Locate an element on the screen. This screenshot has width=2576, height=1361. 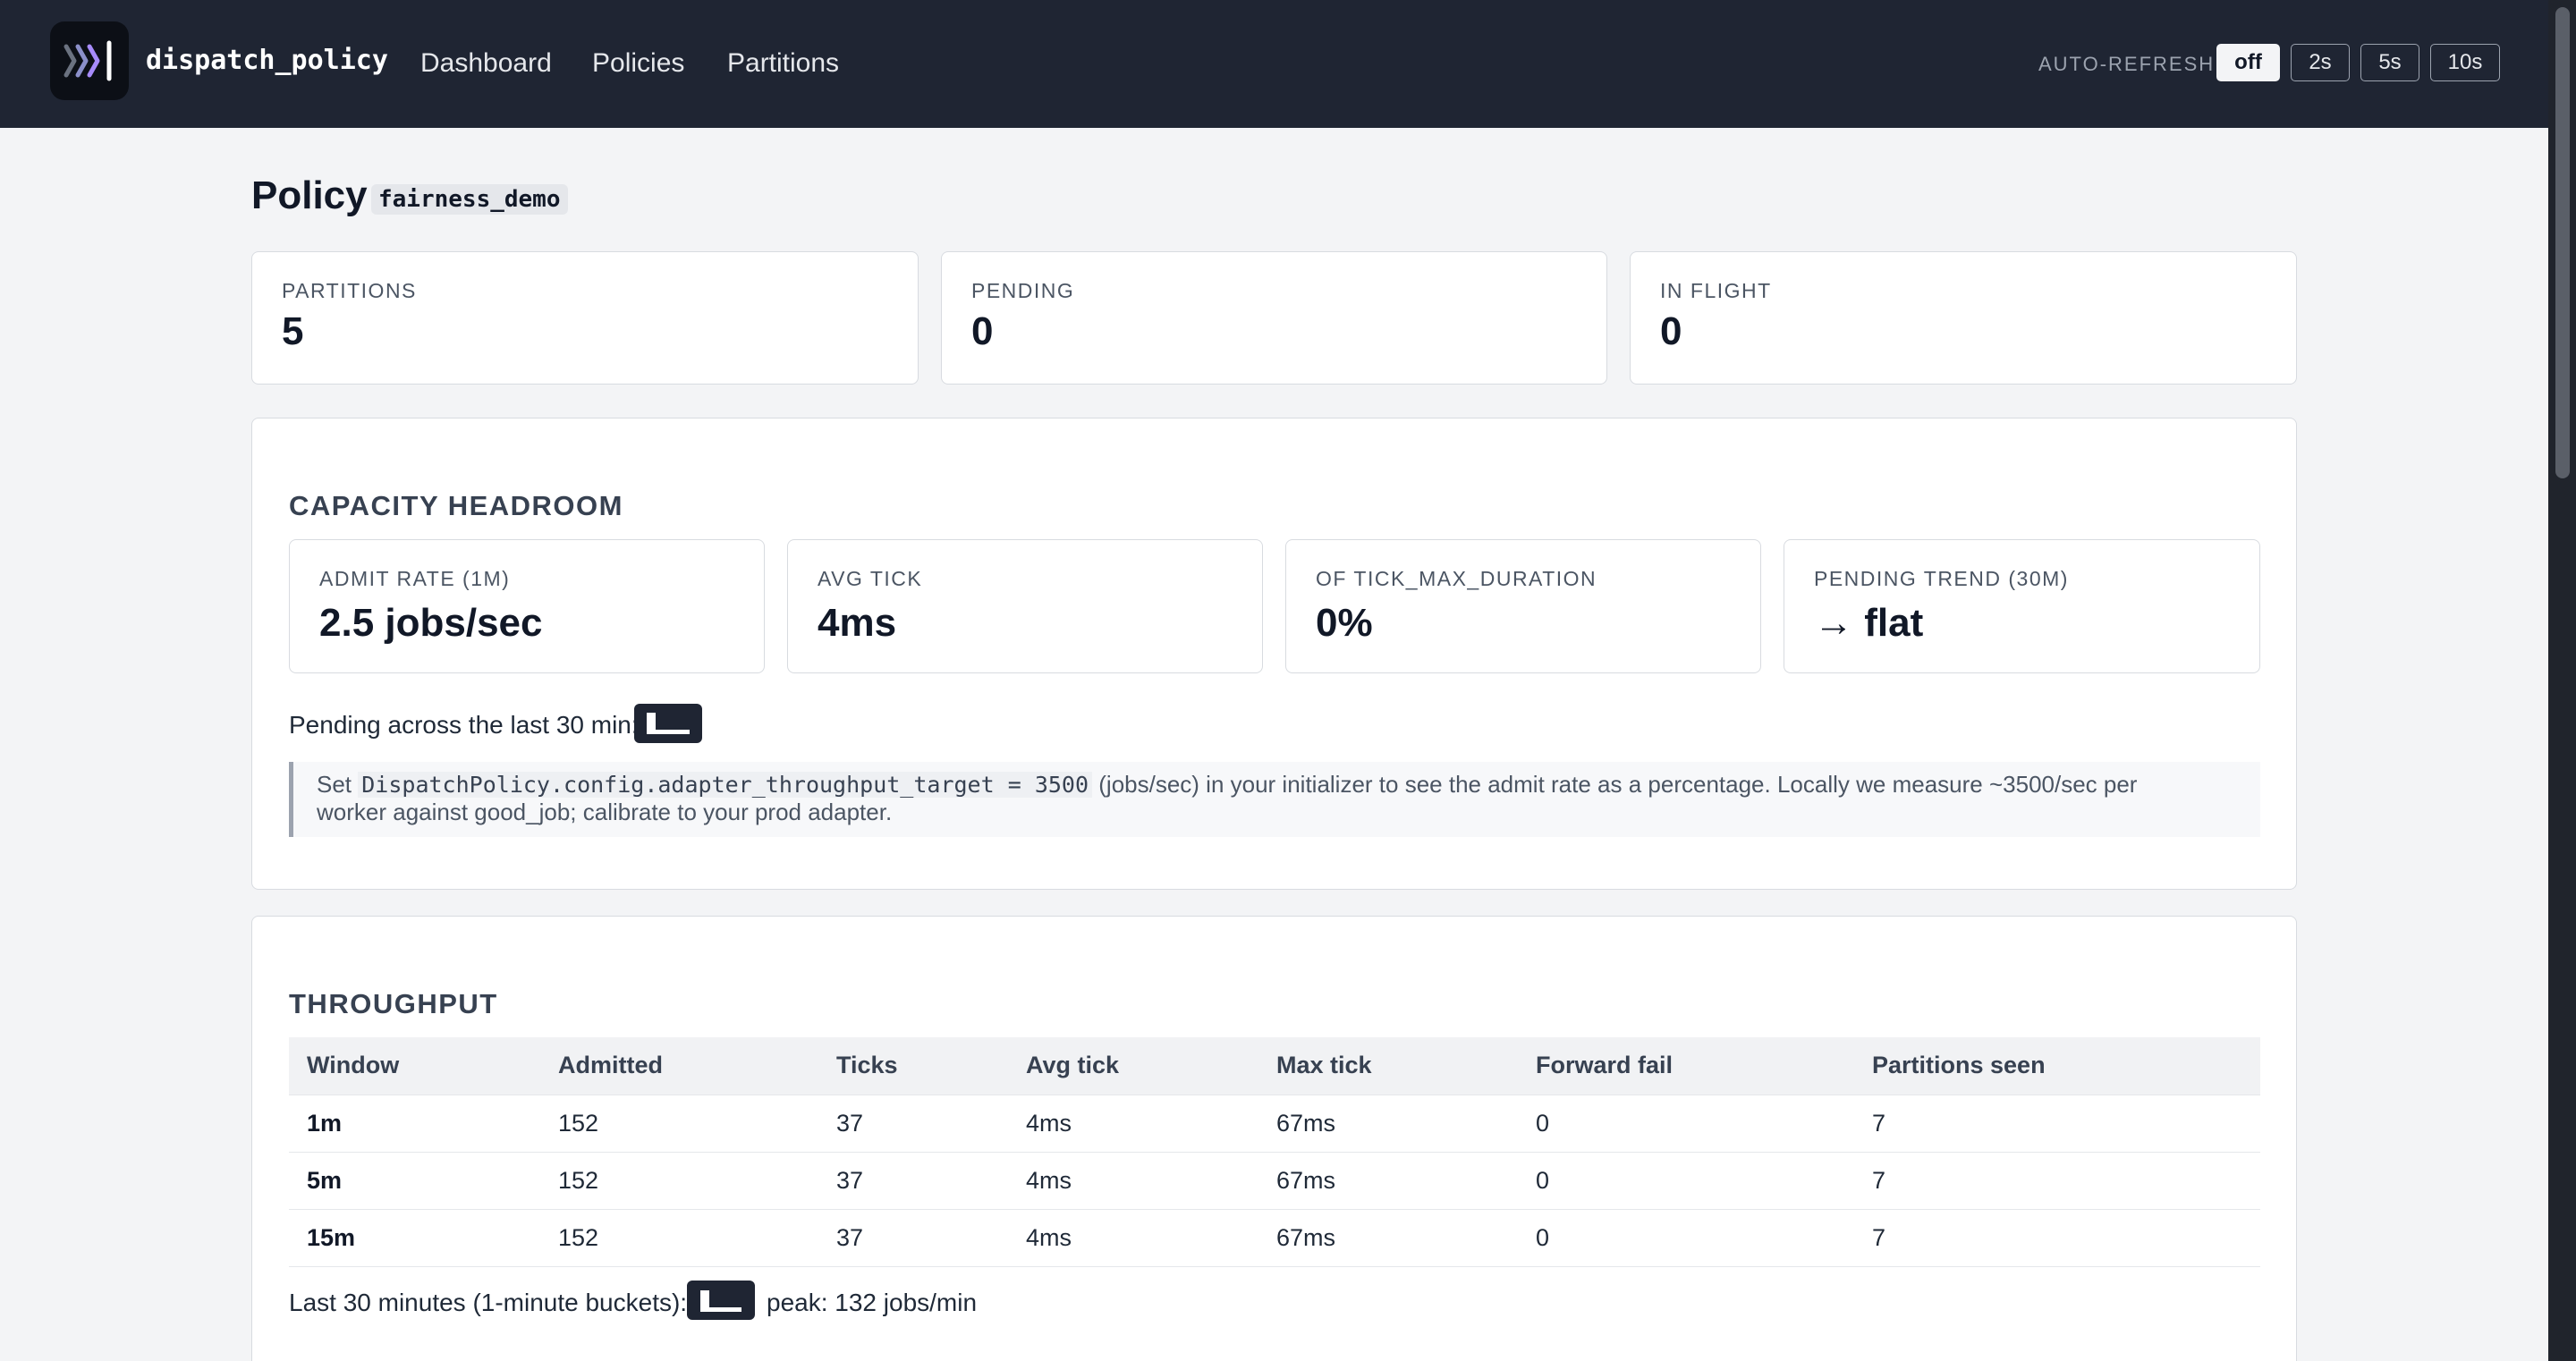
throughput-sparkline-label: Last 30 minutes (1-minute buckets): is located at coordinates (488, 1302).